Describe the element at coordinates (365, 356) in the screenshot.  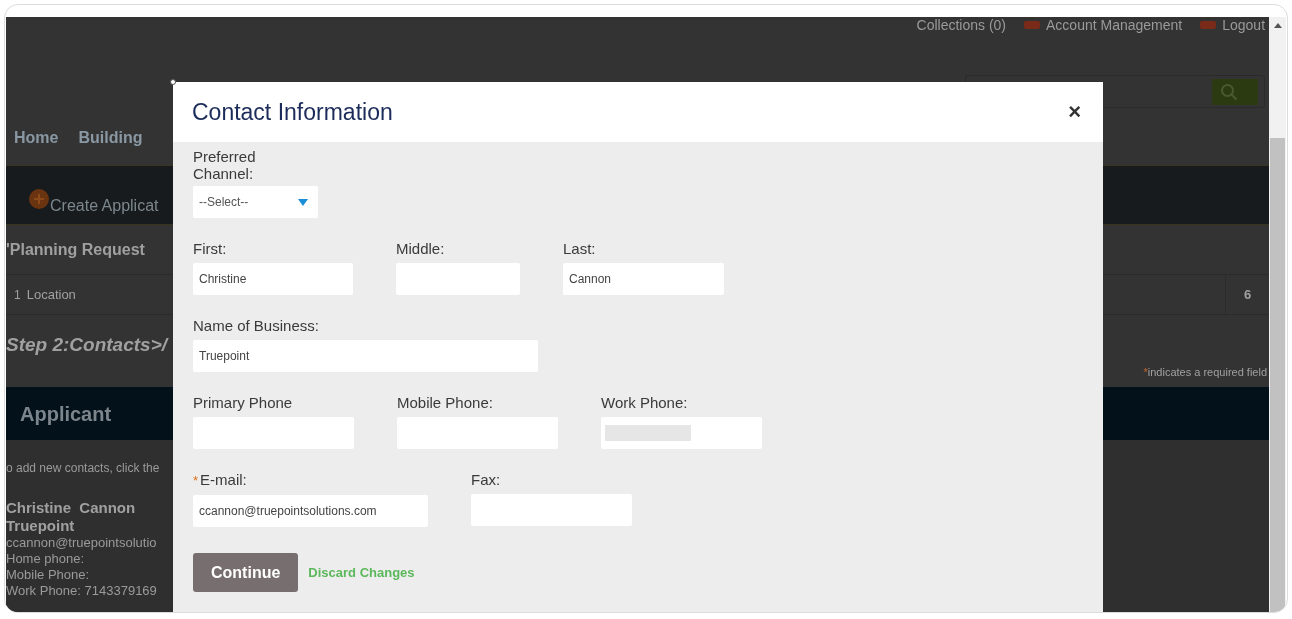
I see `input-field: Truepoint` at that location.